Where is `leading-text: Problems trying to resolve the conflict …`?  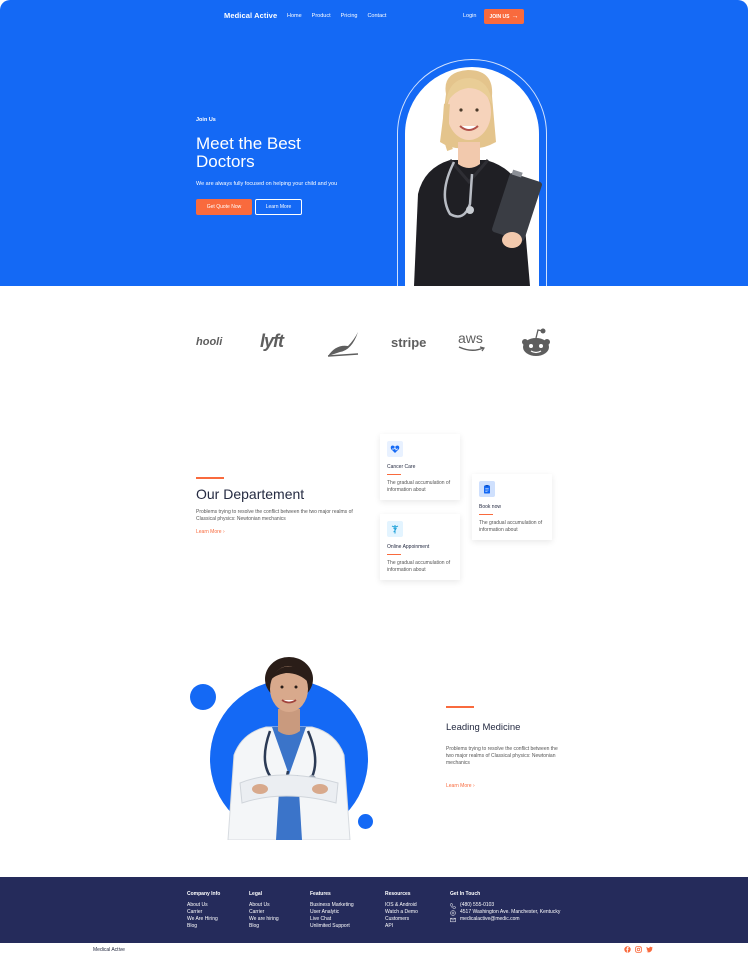 leading-text: Problems trying to resolve the conflict … is located at coordinates (502, 756).